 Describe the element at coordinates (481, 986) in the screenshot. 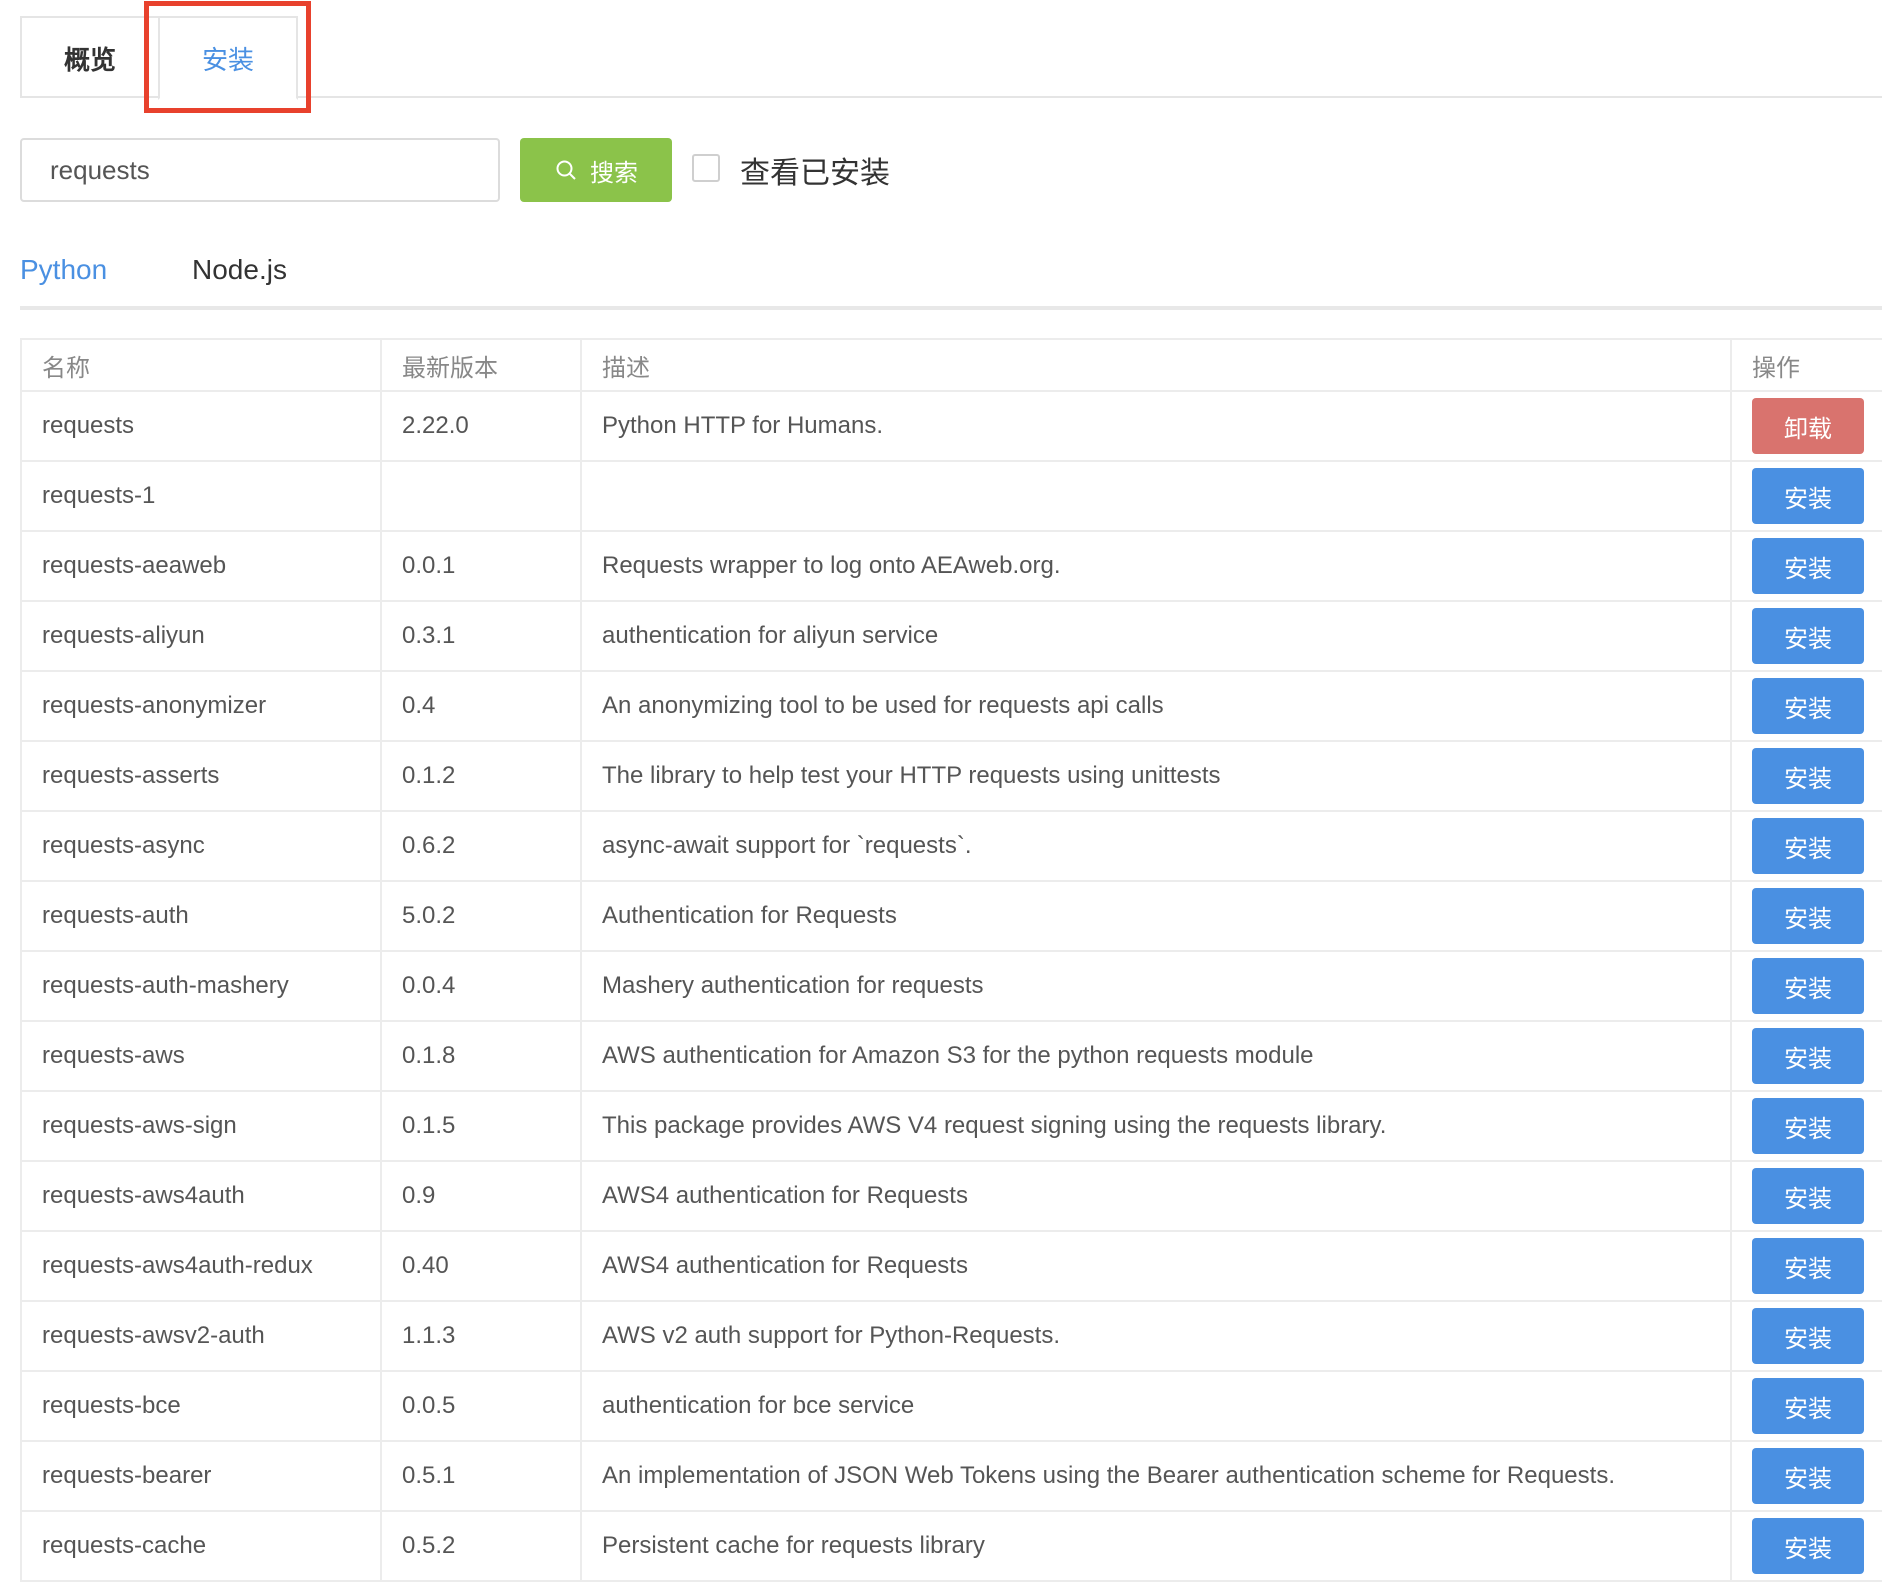

I see `package-version: 0.0.4` at that location.